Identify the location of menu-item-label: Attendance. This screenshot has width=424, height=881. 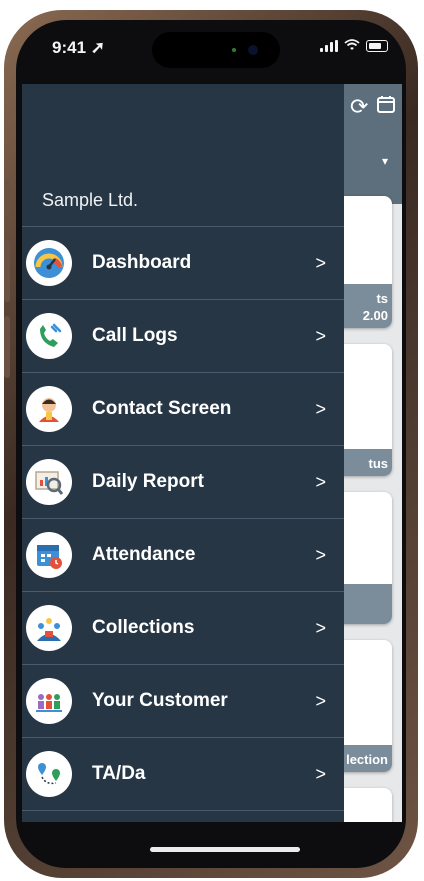
(144, 554).